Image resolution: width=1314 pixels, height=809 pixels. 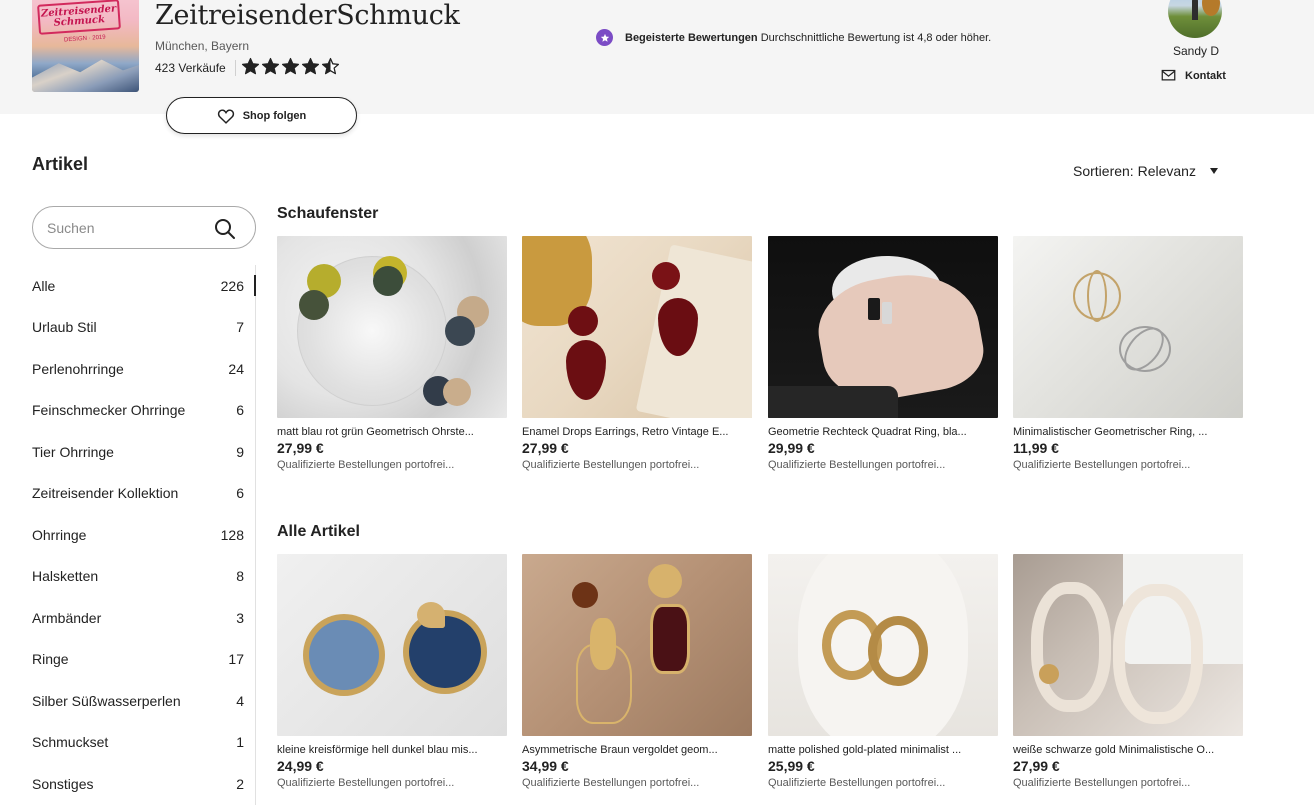 I want to click on contact-label: Kontakt, so click(x=1205, y=75).